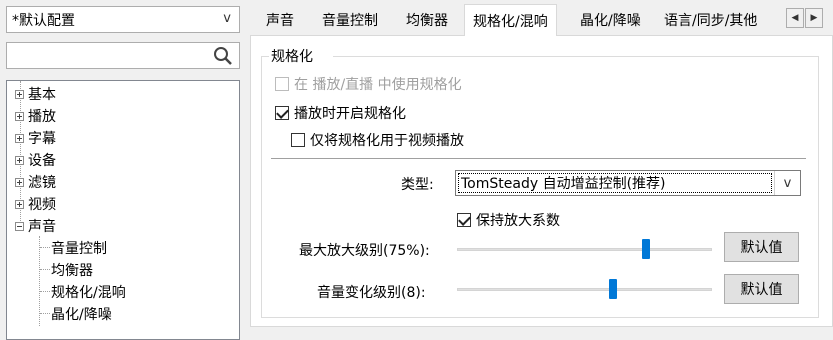 Image resolution: width=833 pixels, height=340 pixels. I want to click on tree-item-denoise: 晶化/降噪, so click(81, 314).